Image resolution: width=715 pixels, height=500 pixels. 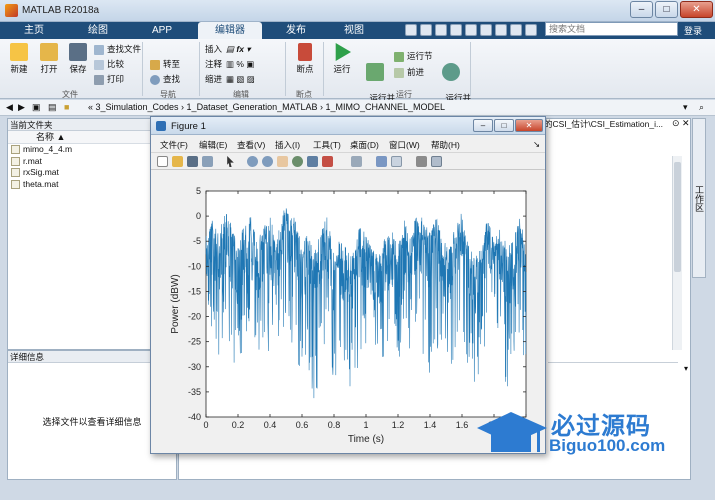 I want to click on run-label: 运行, so click(x=342, y=69).